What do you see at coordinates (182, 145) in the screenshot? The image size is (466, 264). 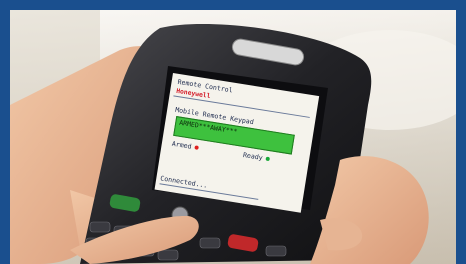 I see `armed-label: Armed` at bounding box center [182, 145].